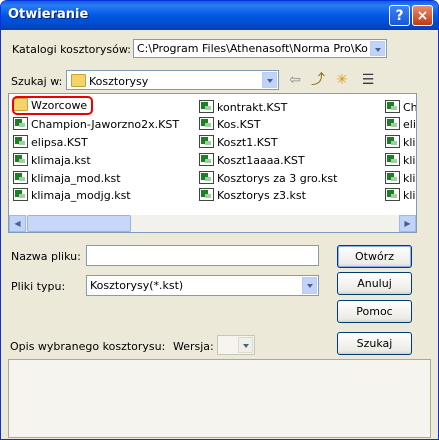  What do you see at coordinates (374, 283) in the screenshot?
I see `cancel-button: Anuluj` at bounding box center [374, 283].